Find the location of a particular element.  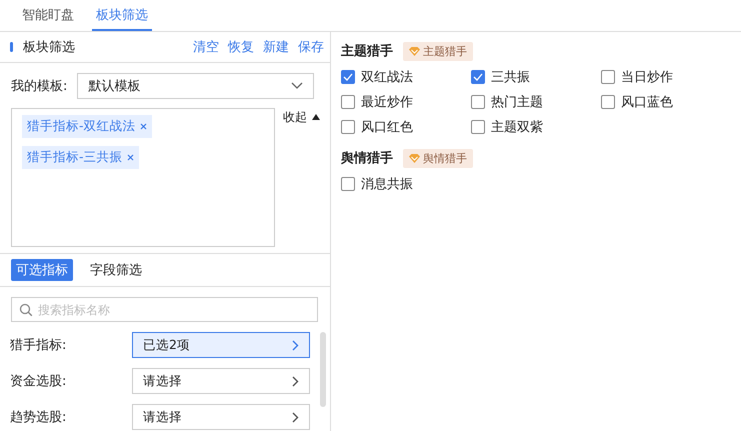

template-dropdown: 默认模板 is located at coordinates (195, 86).